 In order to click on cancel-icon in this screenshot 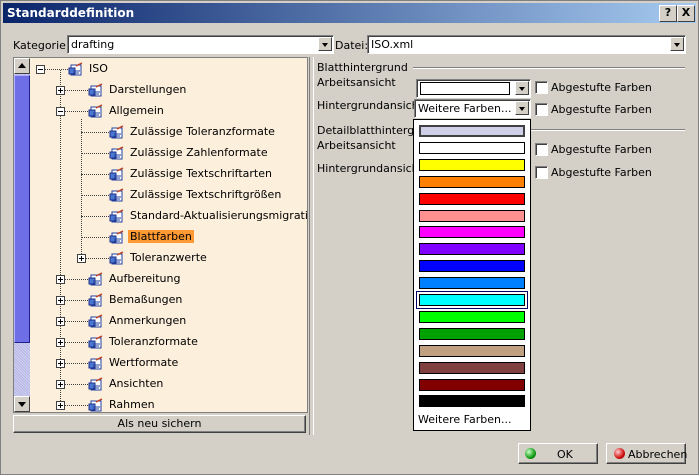, I will do `click(619, 453)`.